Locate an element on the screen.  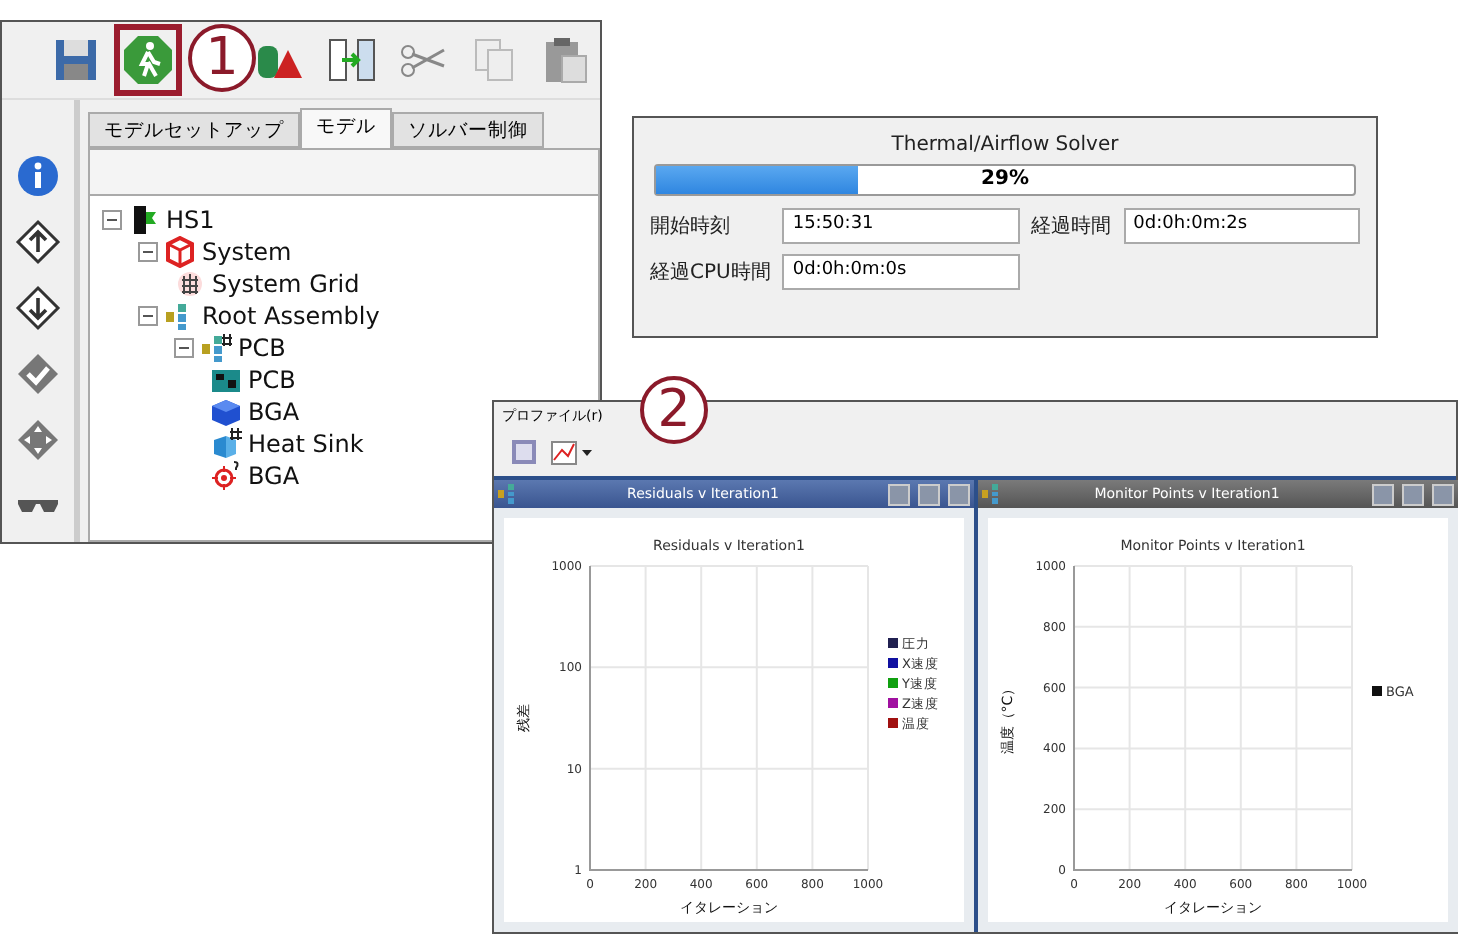
tab: モデルセットアップ is located at coordinates (194, 130).